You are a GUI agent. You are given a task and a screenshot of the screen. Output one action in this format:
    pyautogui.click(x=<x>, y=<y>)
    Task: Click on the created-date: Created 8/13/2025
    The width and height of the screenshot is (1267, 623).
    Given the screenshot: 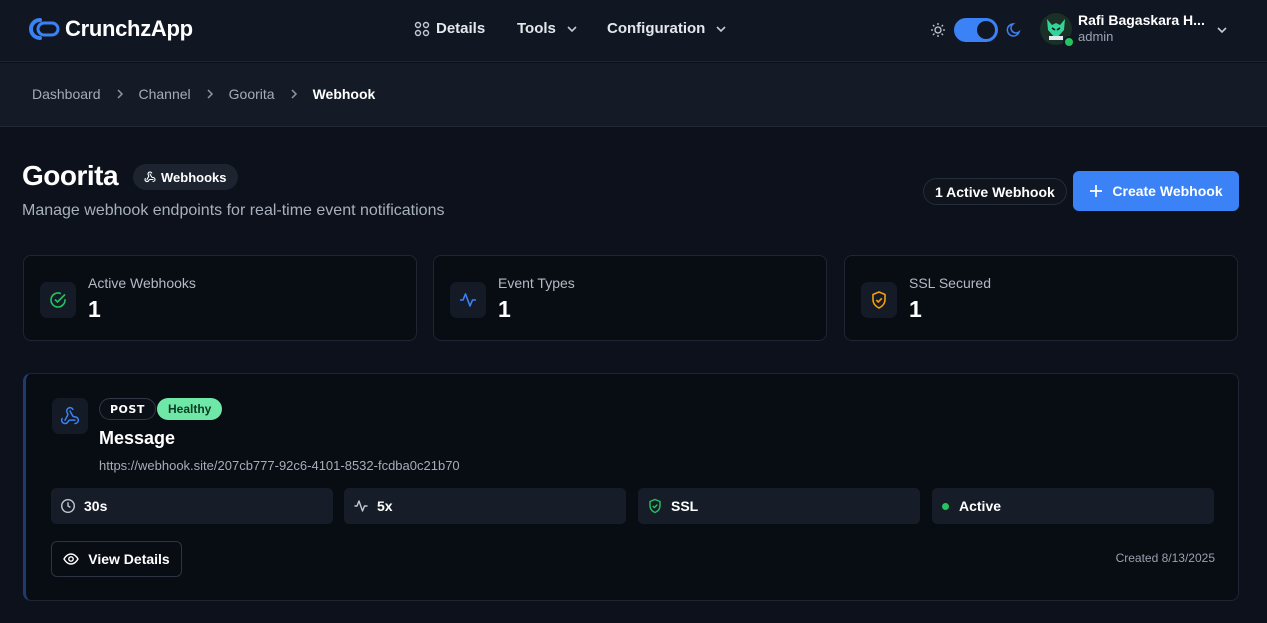 What is the action you would take?
    pyautogui.click(x=1165, y=558)
    